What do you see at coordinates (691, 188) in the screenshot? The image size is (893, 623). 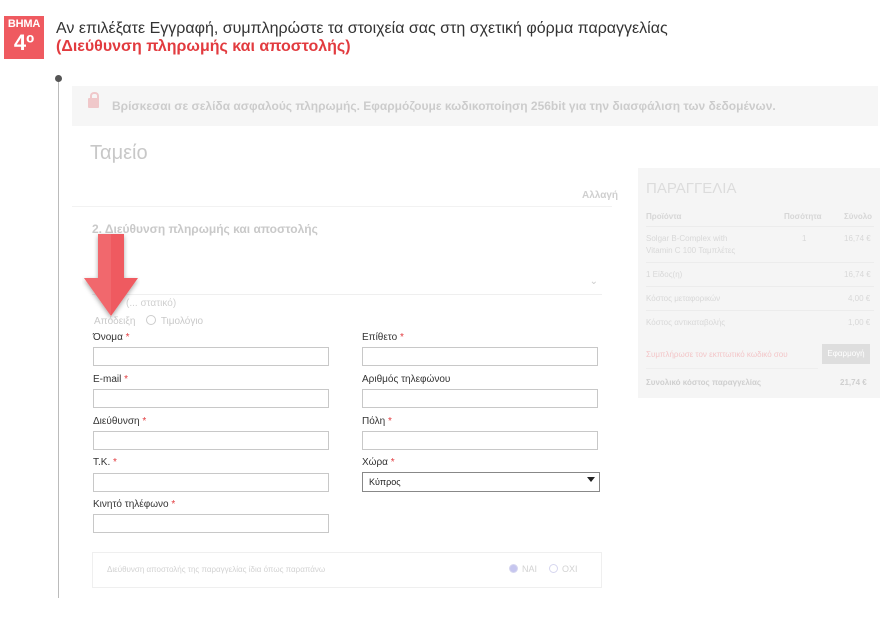 I see `order-title: ΠΑΡΑΓΓΕΛΙΑ` at bounding box center [691, 188].